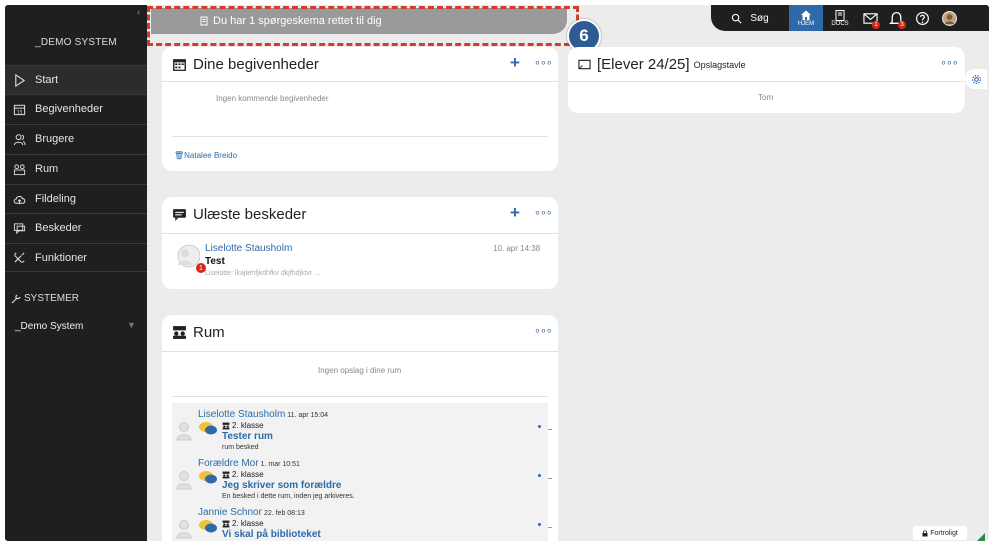 This screenshot has height=557, width=995. What do you see at coordinates (76, 79) in the screenshot?
I see `sidebar-item-start: Start` at bounding box center [76, 79].